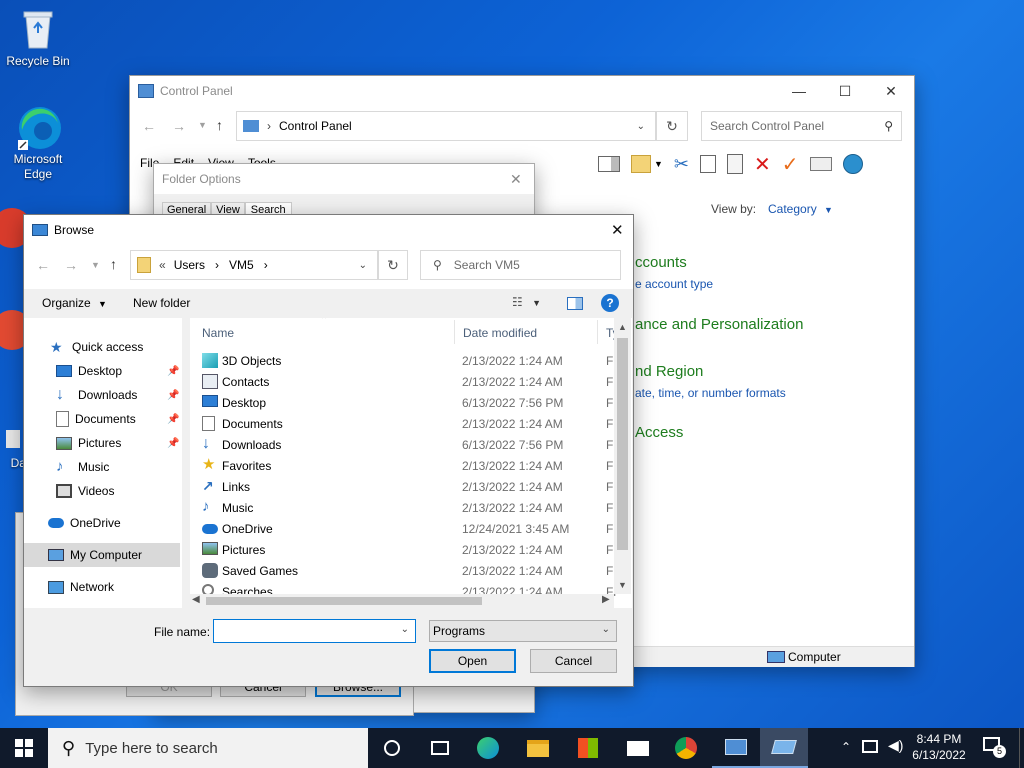 The width and height of the screenshot is (1024, 768). What do you see at coordinates (895, 745) in the screenshot?
I see `volume-tray-icon: ◀)` at bounding box center [895, 745].